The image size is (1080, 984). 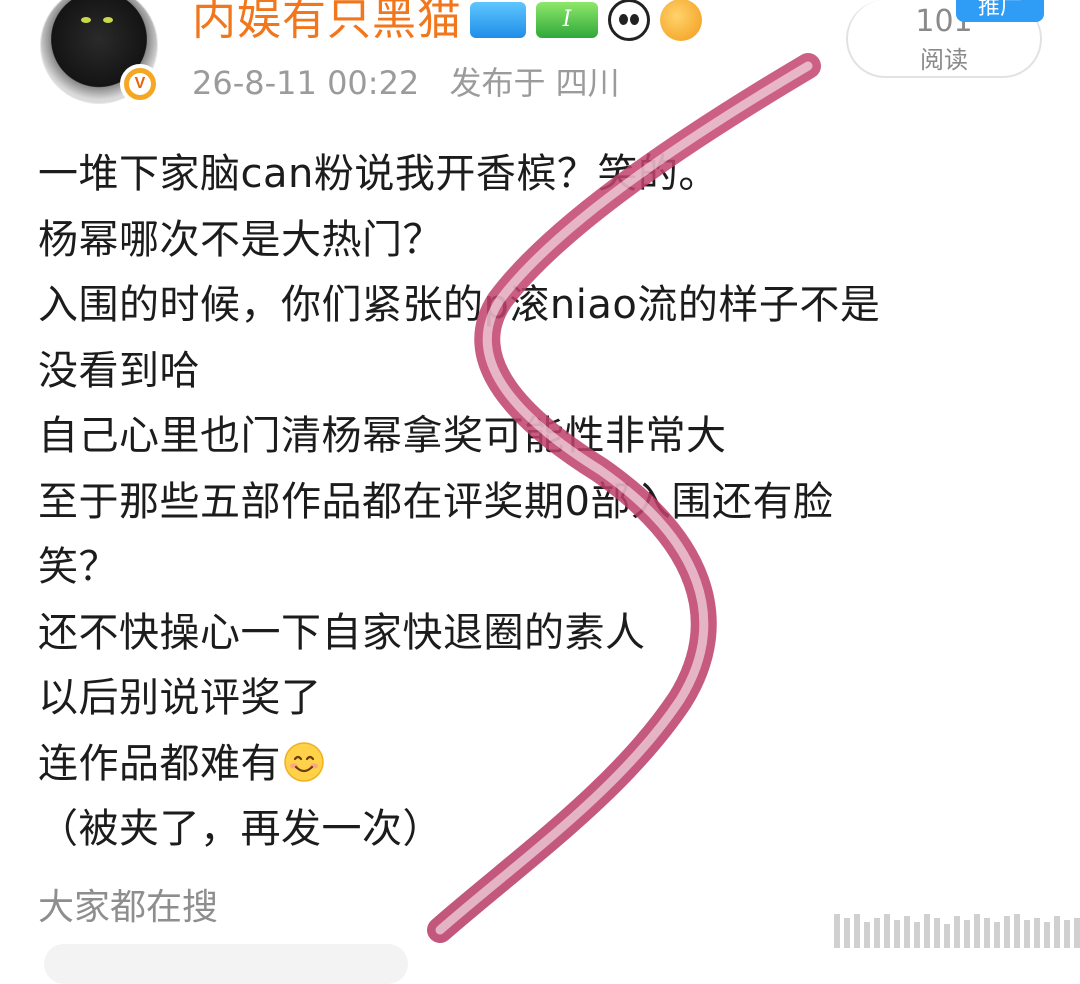 I want to click on verified-badge-letter: V, so click(x=140, y=84).